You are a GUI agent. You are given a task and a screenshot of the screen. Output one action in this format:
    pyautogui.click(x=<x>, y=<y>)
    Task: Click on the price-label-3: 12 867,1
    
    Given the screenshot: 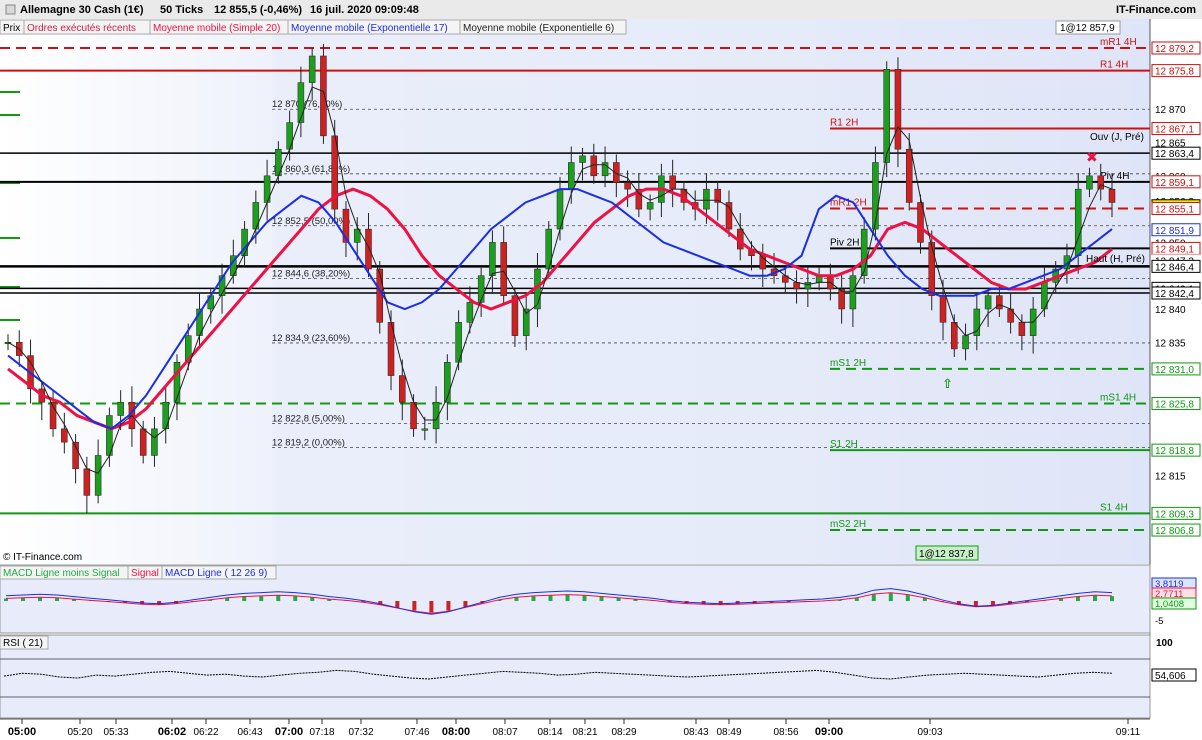 What is the action you would take?
    pyautogui.click(x=1174, y=130)
    